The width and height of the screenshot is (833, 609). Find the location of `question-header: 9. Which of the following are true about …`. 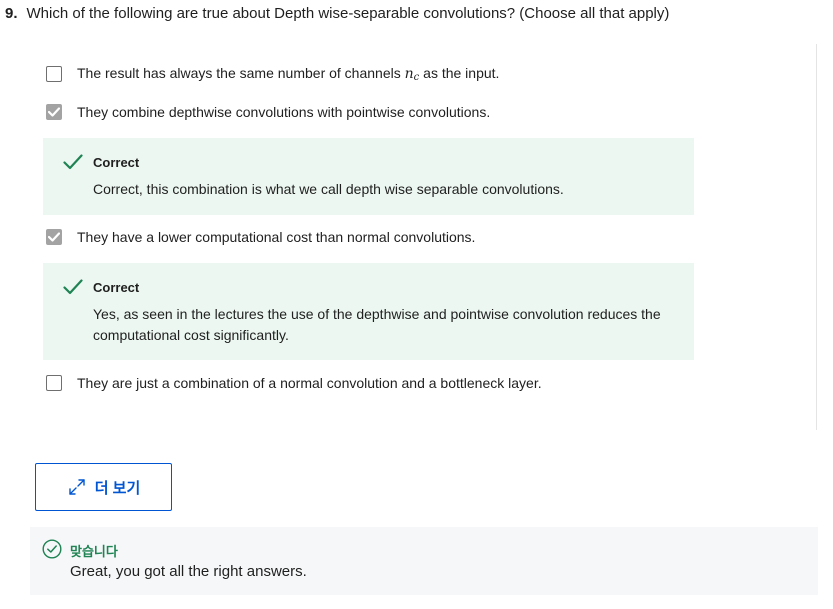

question-header: 9. Which of the following are true about … is located at coordinates (337, 13).